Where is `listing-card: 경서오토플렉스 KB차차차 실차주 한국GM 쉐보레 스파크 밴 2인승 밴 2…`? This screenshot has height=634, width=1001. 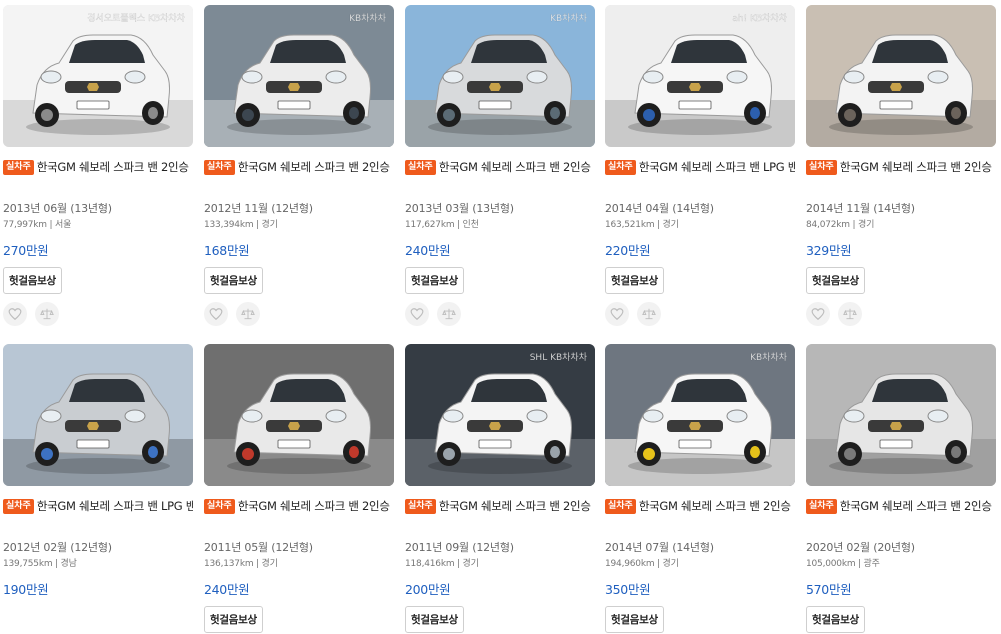 listing-card: 경서오토플렉스 KB차차차 실차주 한국GM 쉐보레 스파크 밴 2인승 밴 2… is located at coordinates (98, 165).